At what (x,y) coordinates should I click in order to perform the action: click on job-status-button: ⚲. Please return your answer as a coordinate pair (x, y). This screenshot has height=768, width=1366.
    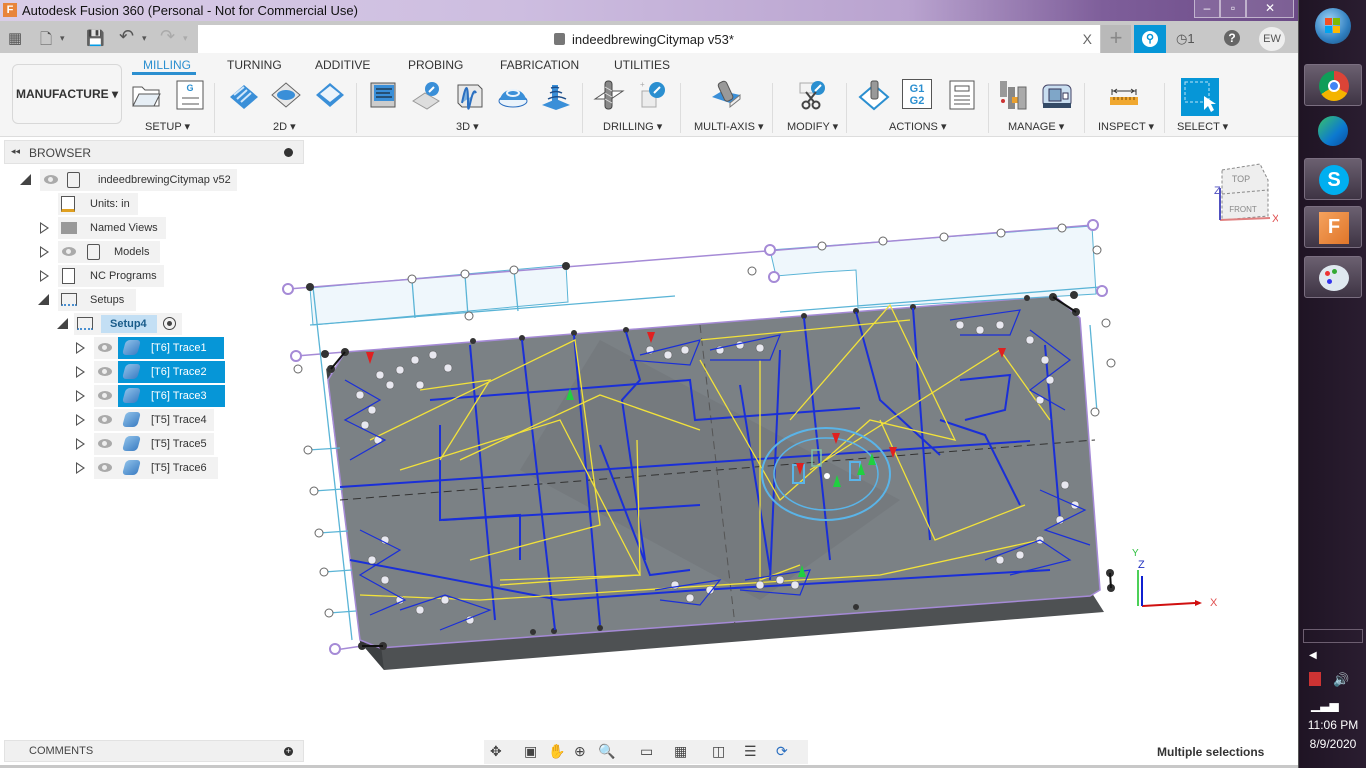
    Looking at the image, I should click on (1150, 39).